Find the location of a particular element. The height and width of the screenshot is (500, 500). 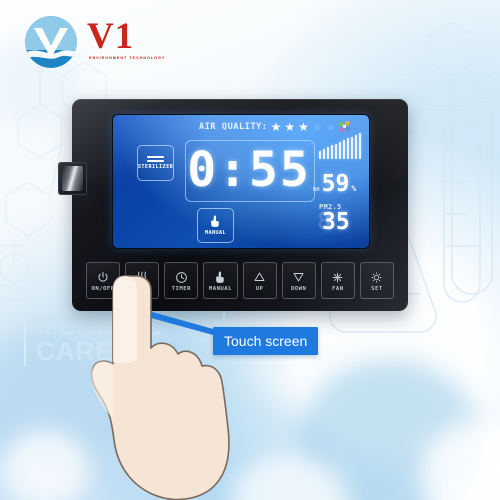

fan-blades-icon is located at coordinates (337, 277).